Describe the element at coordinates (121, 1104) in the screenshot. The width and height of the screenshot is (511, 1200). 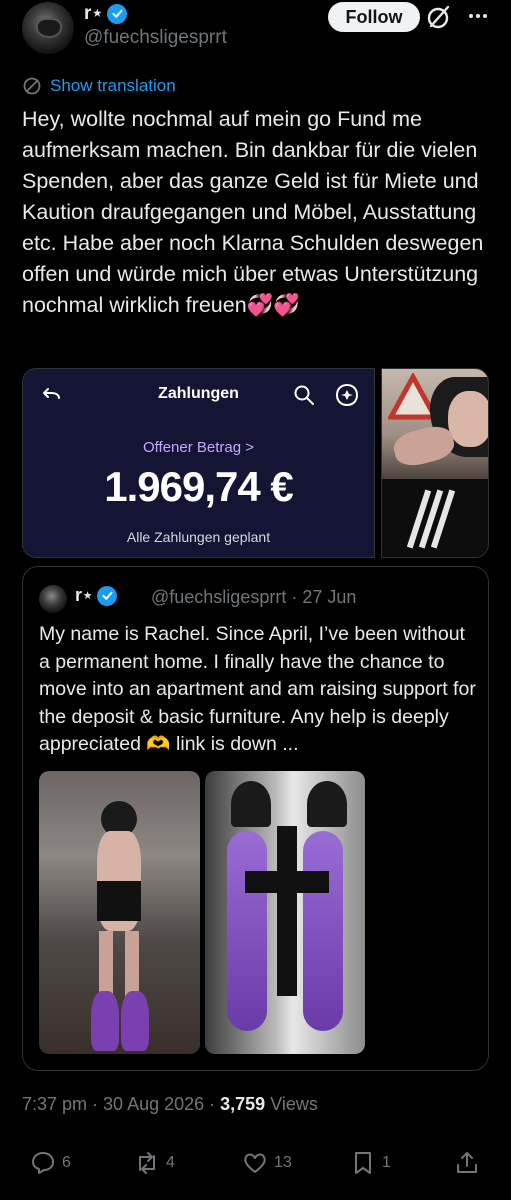
I see `time-date: 7:37 pm · 30 Aug 2026 ·` at that location.